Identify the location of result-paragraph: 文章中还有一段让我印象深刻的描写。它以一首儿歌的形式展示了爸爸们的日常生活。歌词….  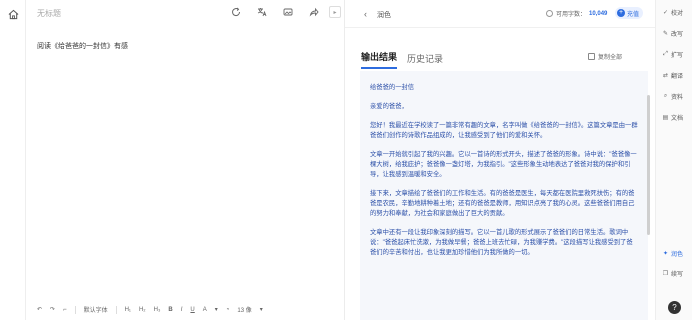
(501, 242).